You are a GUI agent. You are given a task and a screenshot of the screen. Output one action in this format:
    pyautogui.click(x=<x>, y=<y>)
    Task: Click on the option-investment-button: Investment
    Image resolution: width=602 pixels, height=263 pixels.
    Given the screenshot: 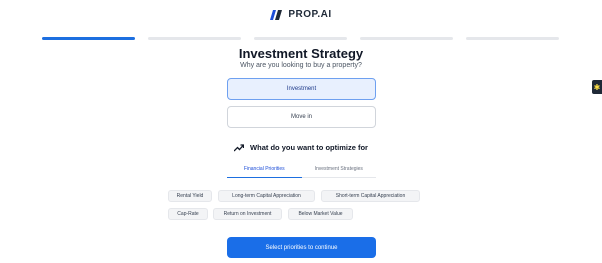 What is the action you would take?
    pyautogui.click(x=301, y=89)
    